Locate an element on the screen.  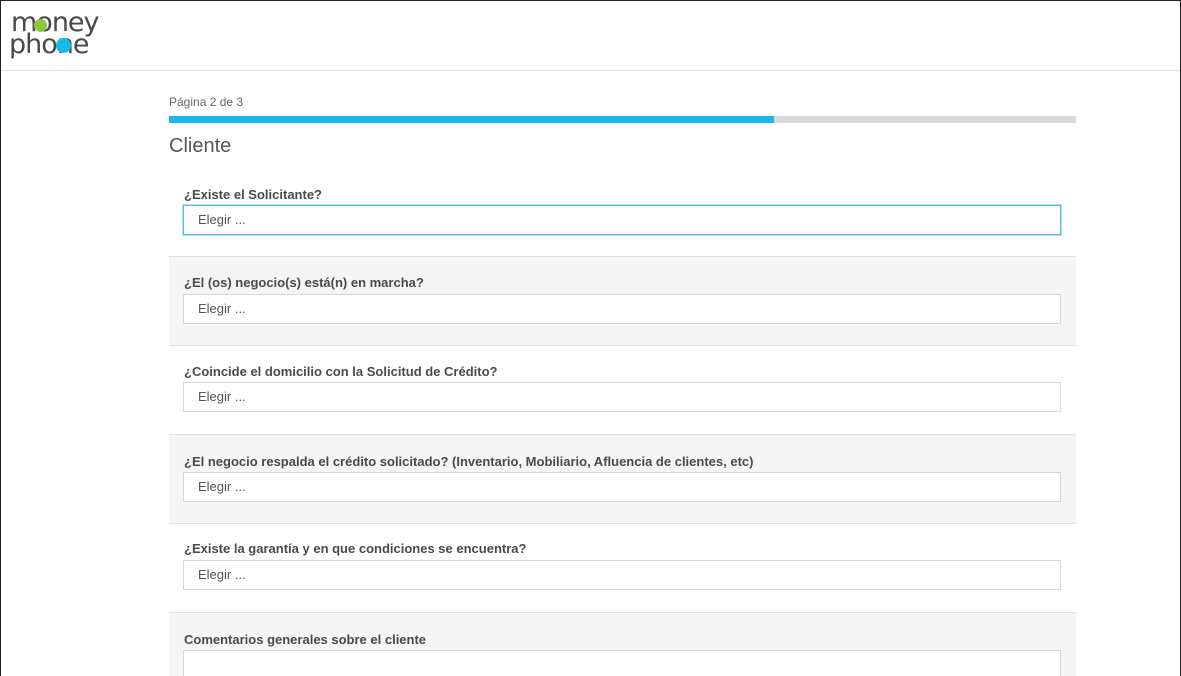
page-indicator: Página 2 de 3 is located at coordinates (206, 102).